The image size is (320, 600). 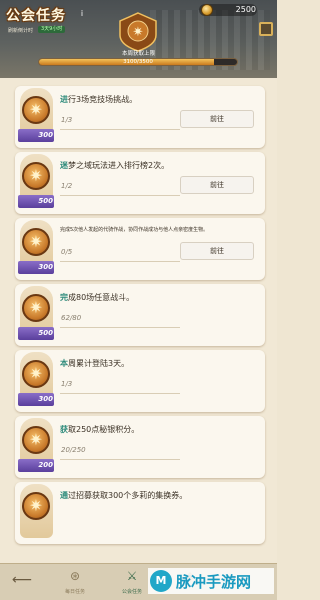 What do you see at coordinates (140, 315) in the screenshot?
I see `task-card: ✷ 500 完成80场任意战斗。 62/80` at bounding box center [140, 315].